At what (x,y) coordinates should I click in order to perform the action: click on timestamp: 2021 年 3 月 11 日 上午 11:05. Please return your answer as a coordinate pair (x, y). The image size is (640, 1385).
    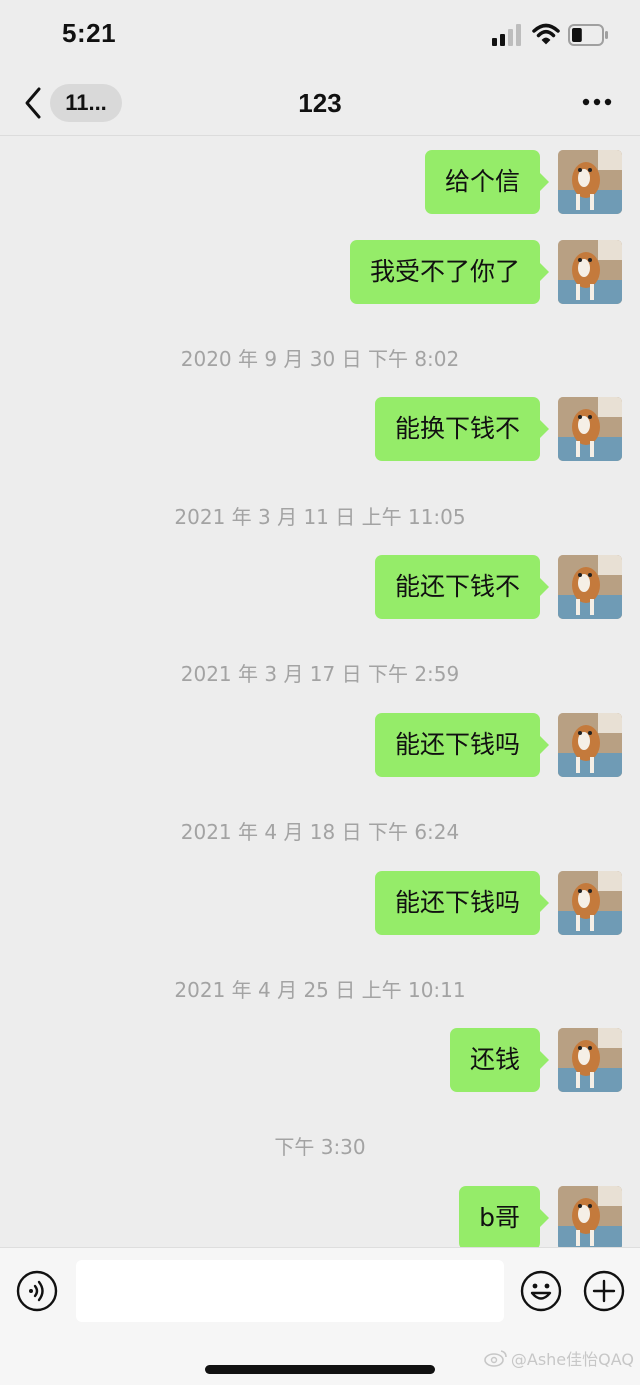
    Looking at the image, I should click on (320, 517).